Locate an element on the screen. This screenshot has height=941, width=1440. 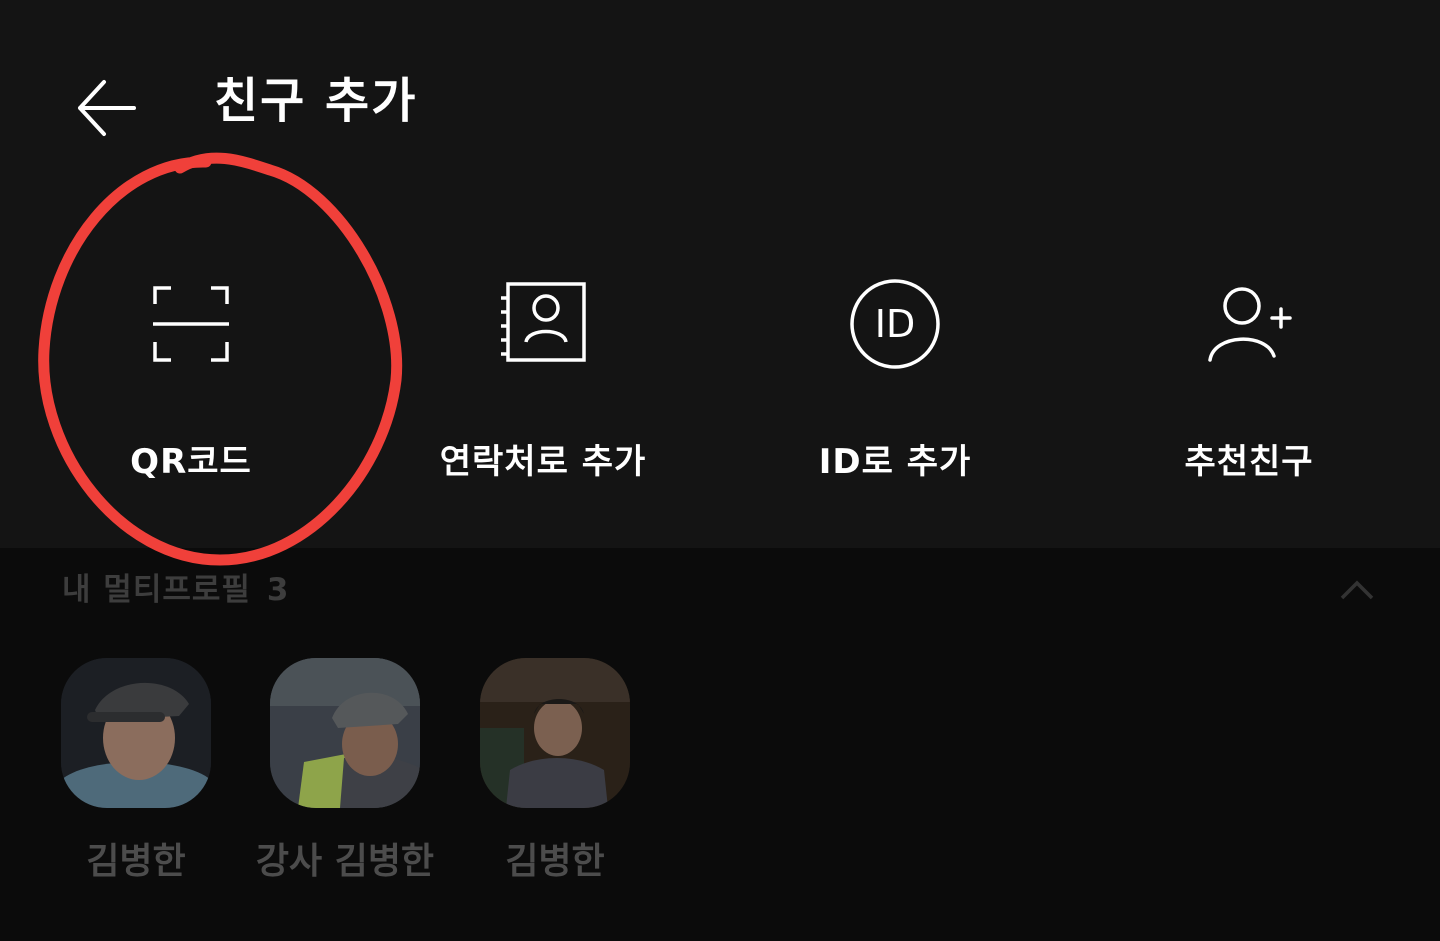
collapse-button is located at coordinates (1357, 590).